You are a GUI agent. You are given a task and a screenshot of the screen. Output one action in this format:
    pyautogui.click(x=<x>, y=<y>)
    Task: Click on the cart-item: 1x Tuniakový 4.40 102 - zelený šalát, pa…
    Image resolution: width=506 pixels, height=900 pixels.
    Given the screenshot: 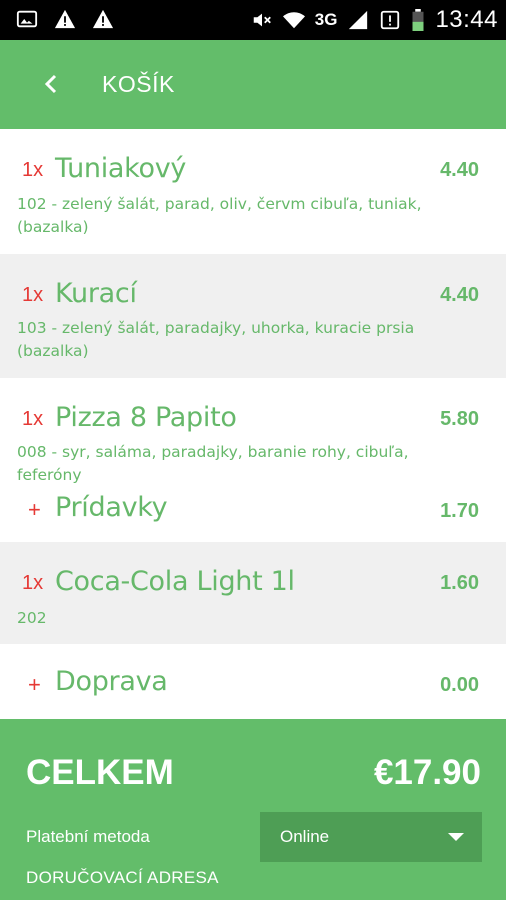 What is the action you would take?
    pyautogui.click(x=253, y=191)
    